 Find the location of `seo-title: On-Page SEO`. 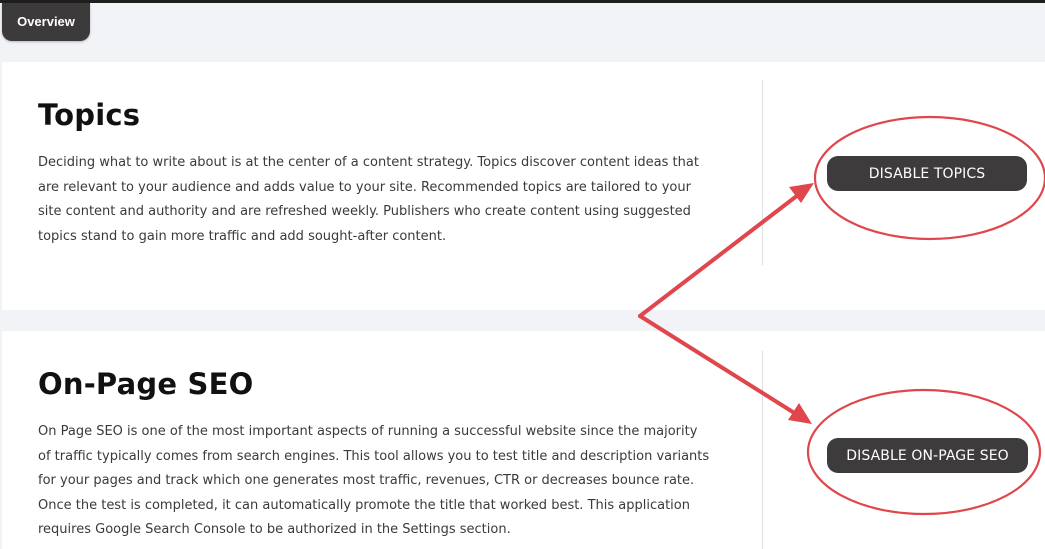

seo-title: On-Page SEO is located at coordinates (146, 384).